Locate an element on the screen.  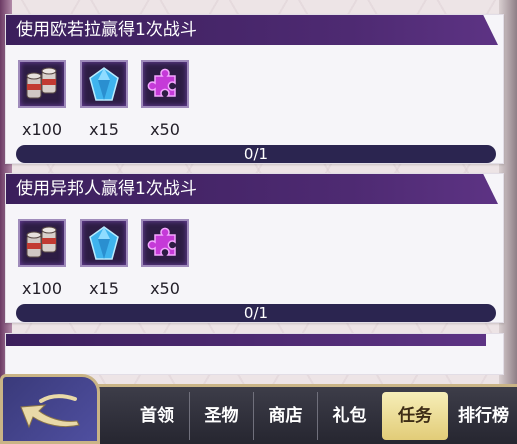
task-title: 使用欧若拉赢得1次战斗 is located at coordinates (252, 30).